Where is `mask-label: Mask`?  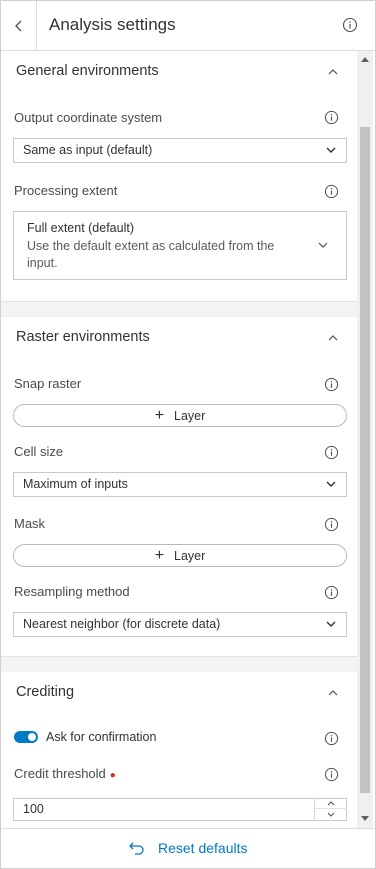
mask-label: Mask is located at coordinates (30, 523).